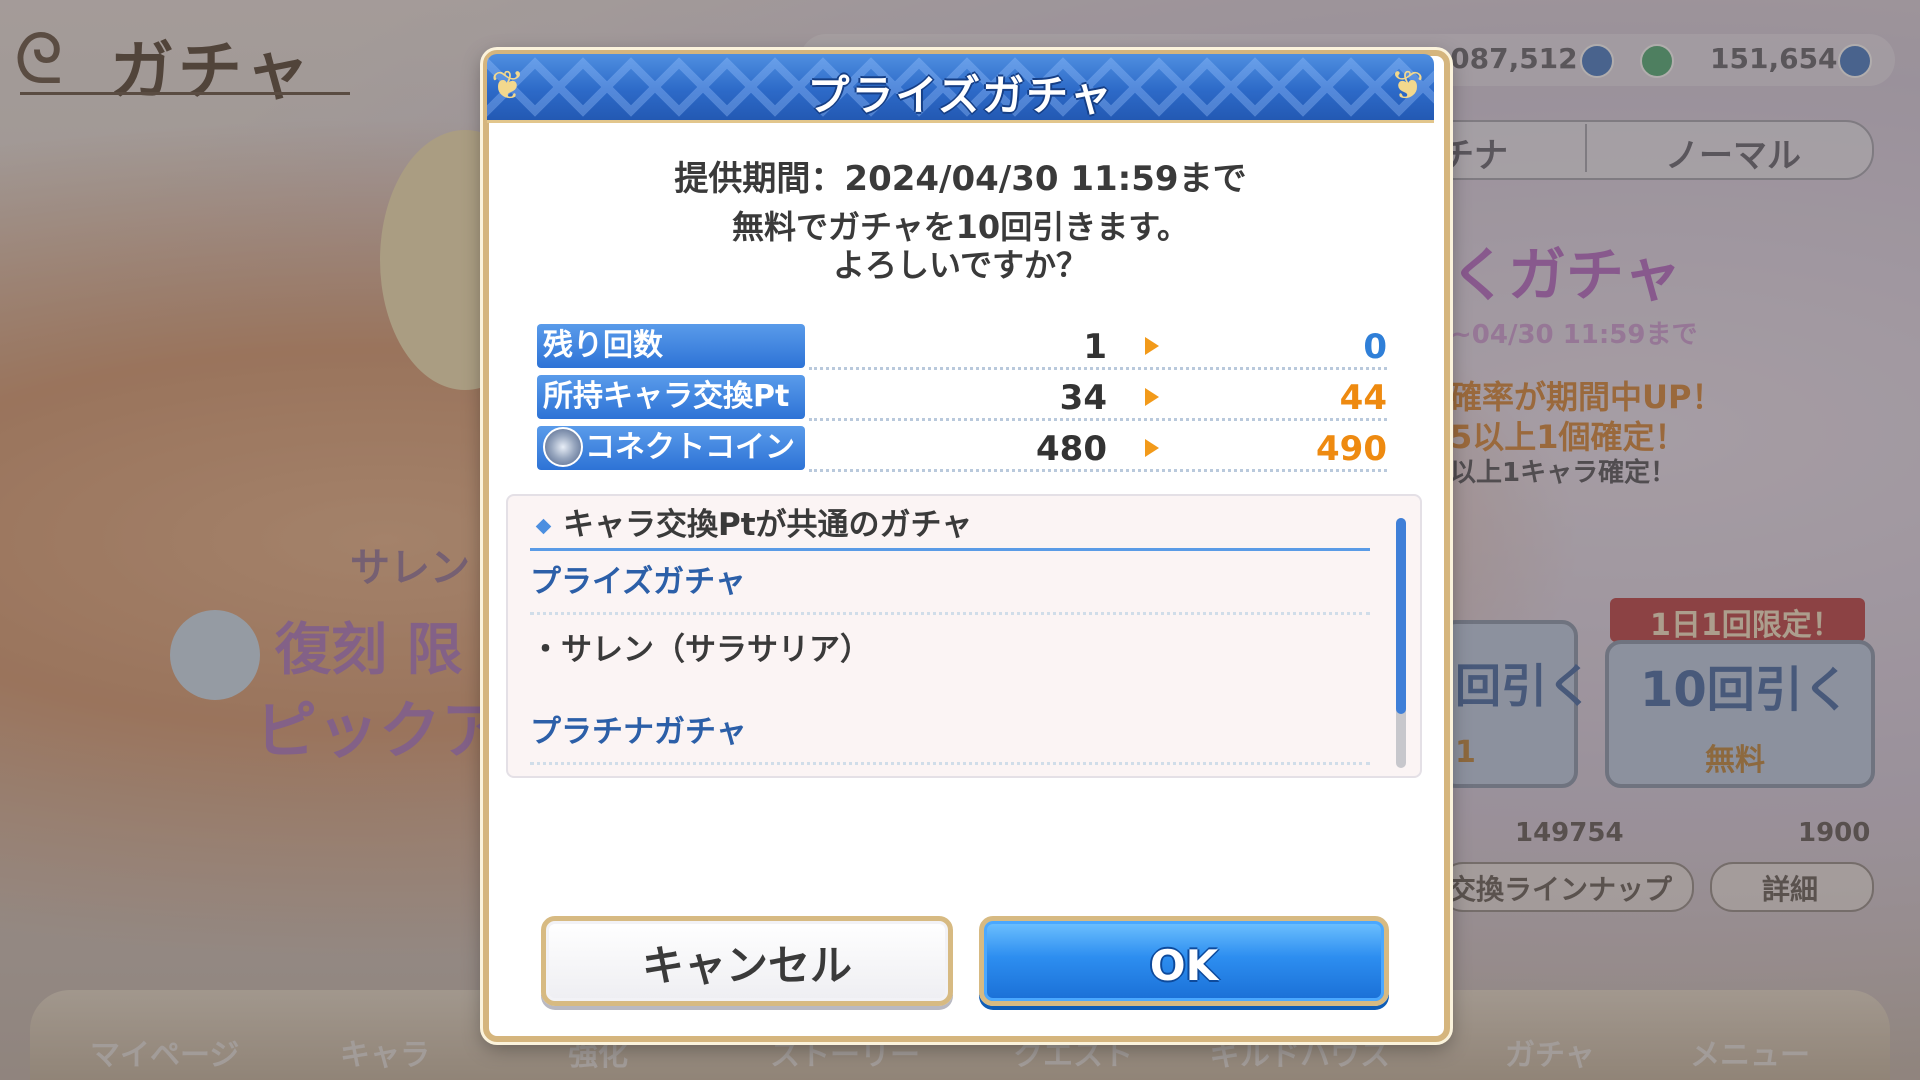  What do you see at coordinates (1363, 398) in the screenshot?
I see `stat-to-value: 44` at bounding box center [1363, 398].